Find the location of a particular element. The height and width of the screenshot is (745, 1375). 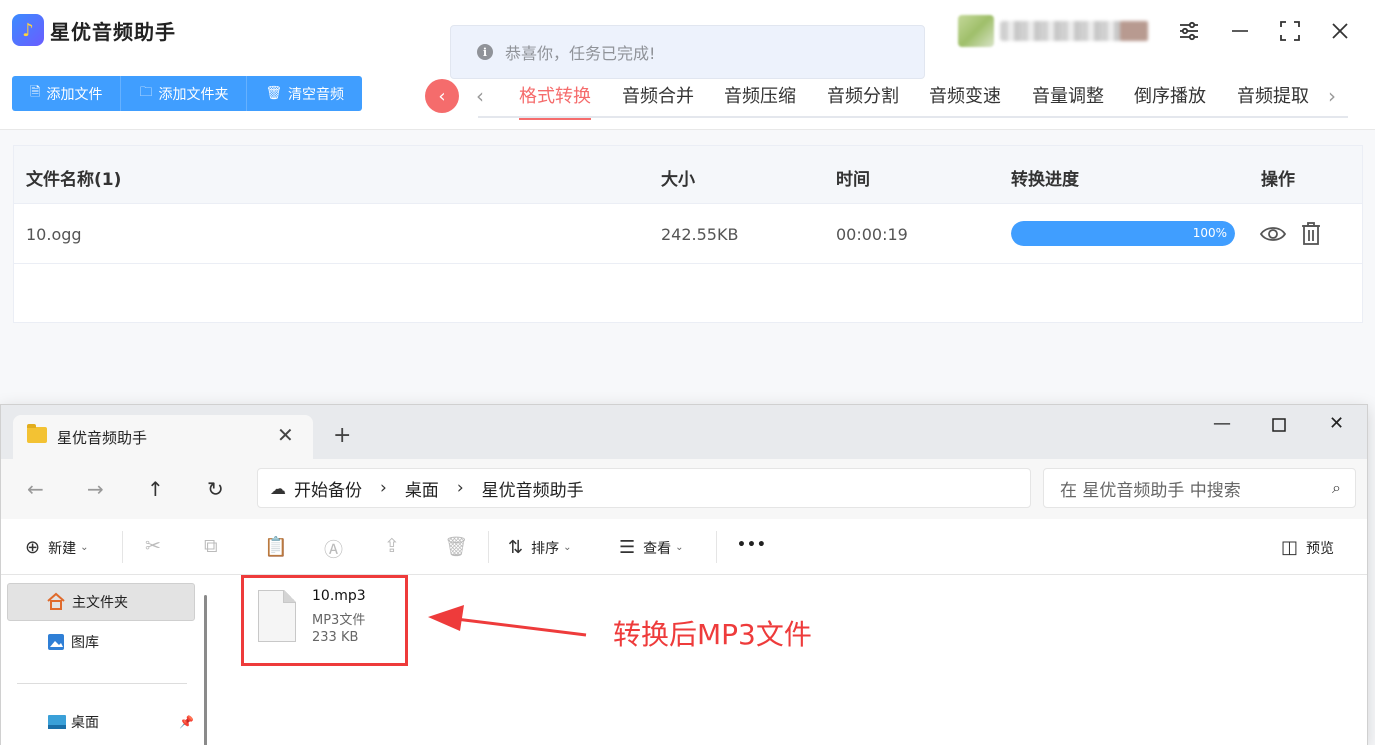

table-row: 10.ogg 242.55KB 00:00:19 100% is located at coordinates (688, 234).